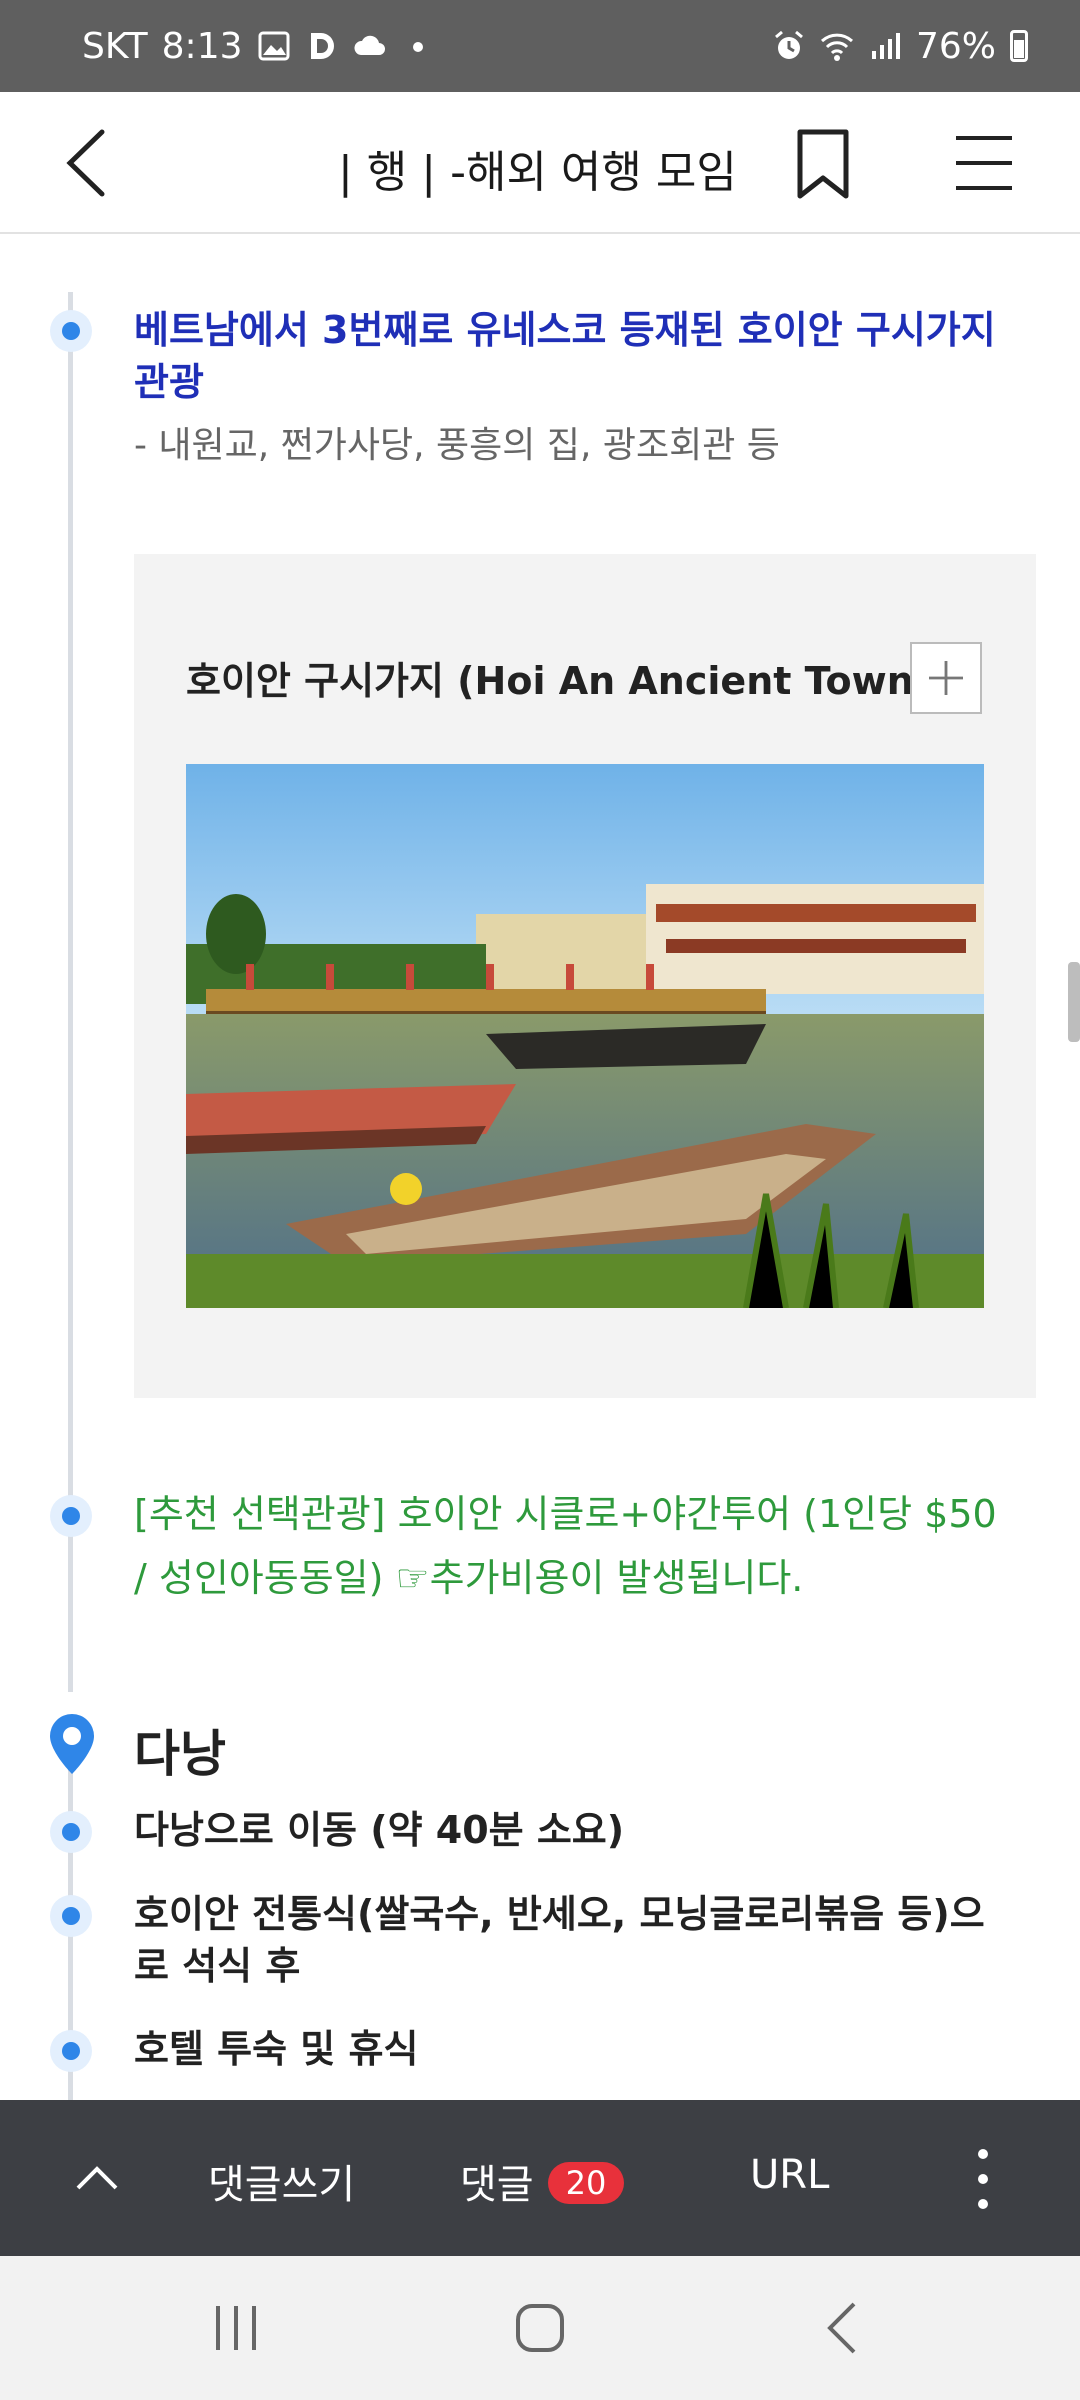 The image size is (1080, 2400). What do you see at coordinates (497, 2185) in the screenshot?
I see `comments-label: 댓글` at bounding box center [497, 2185].